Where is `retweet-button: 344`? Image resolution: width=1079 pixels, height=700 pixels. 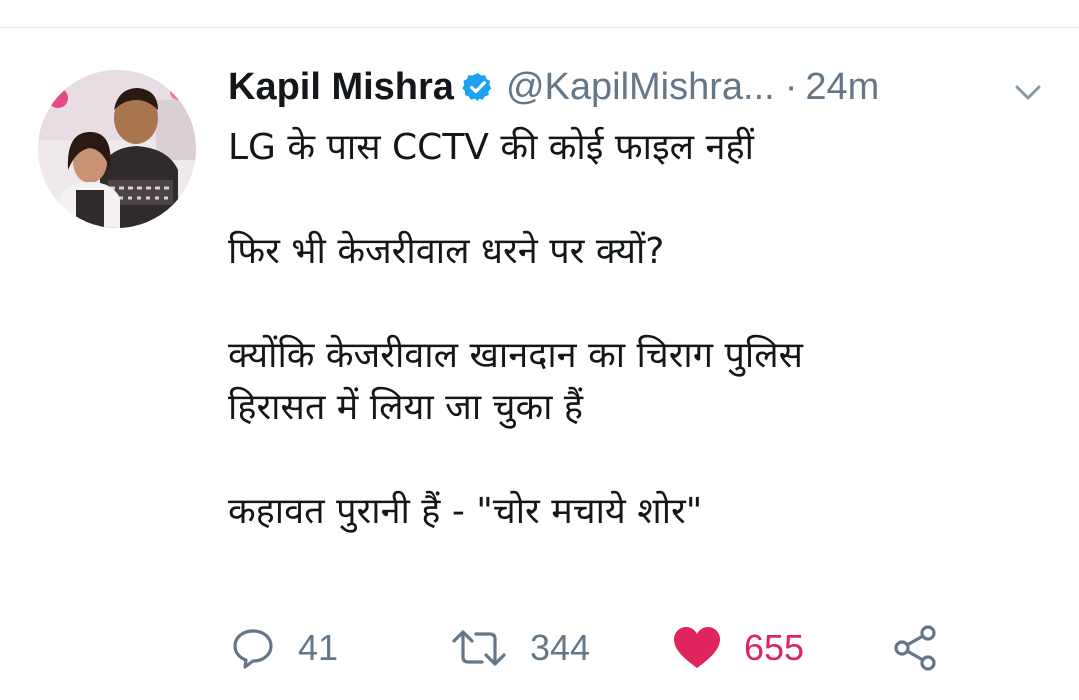
retweet-button: 344 is located at coordinates (520, 648).